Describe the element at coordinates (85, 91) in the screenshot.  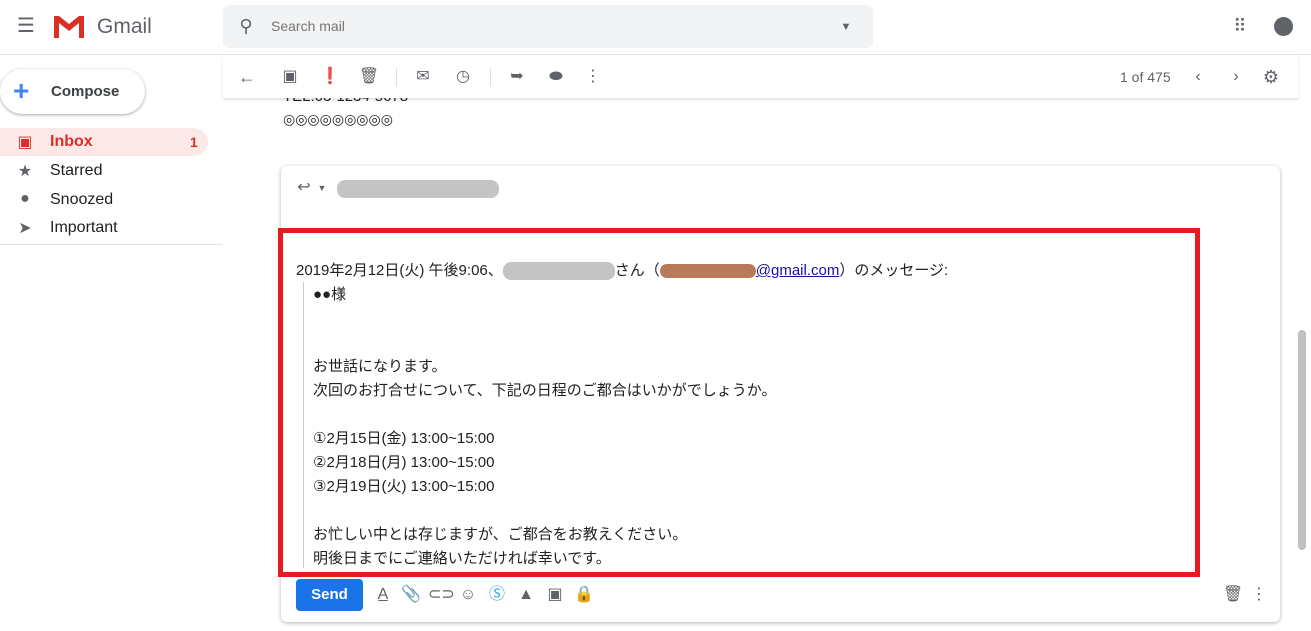
I see `compose-label: Compose` at that location.